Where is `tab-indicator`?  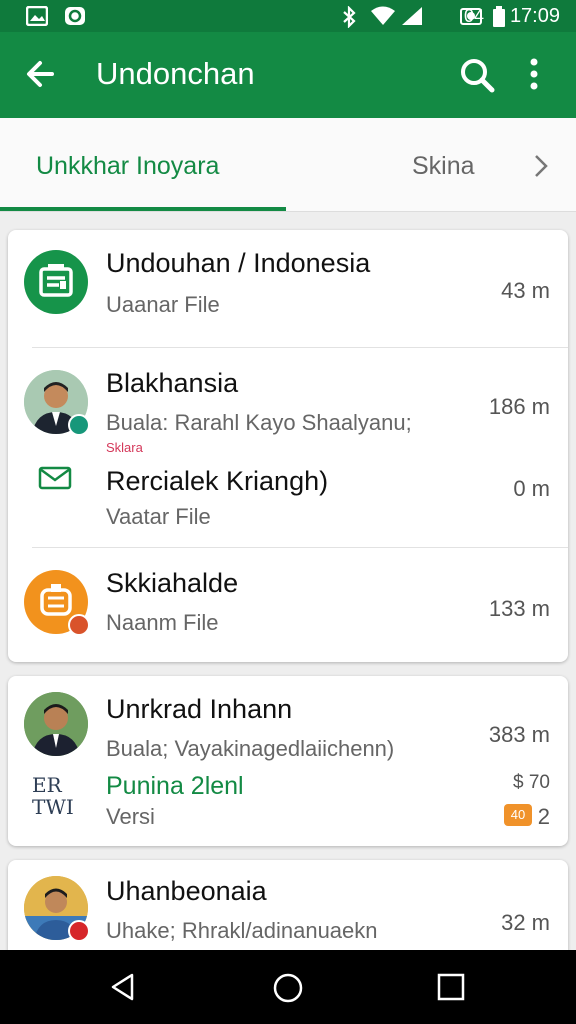 tab-indicator is located at coordinates (143, 209).